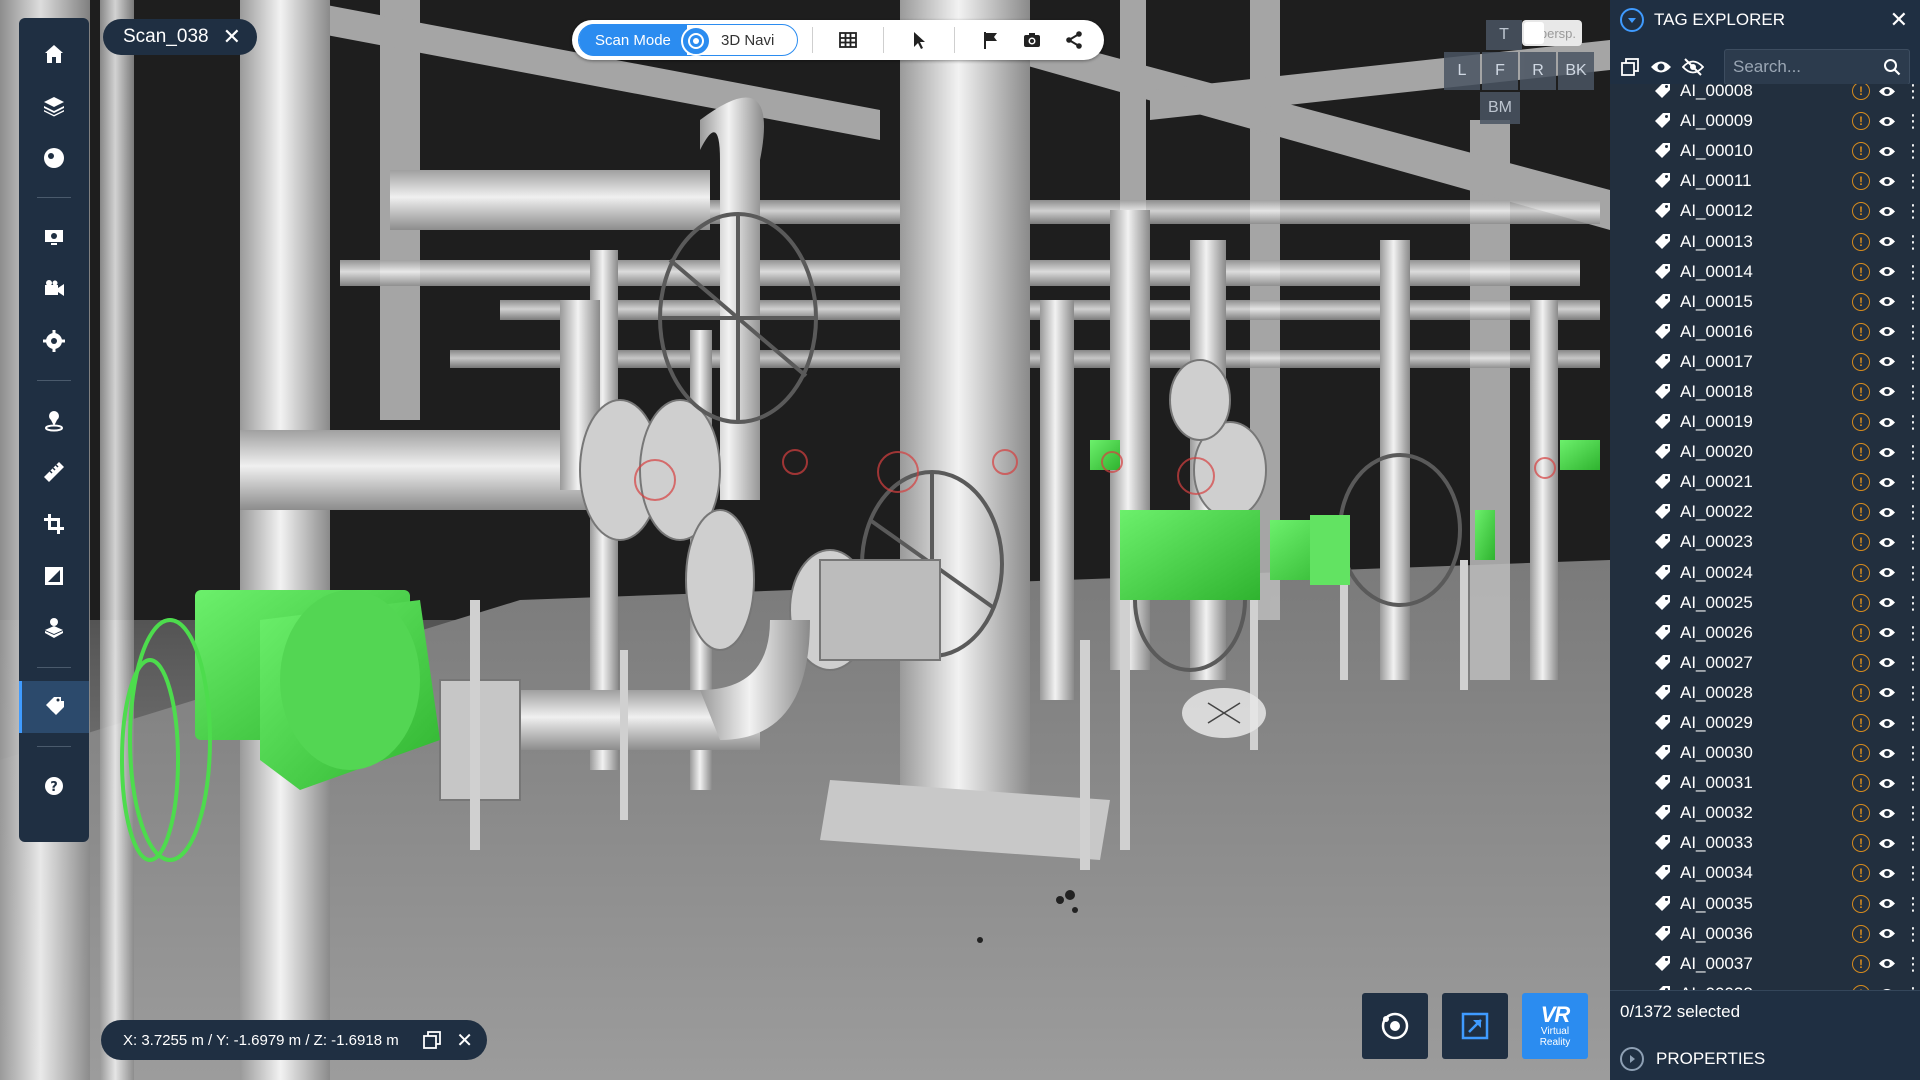  What do you see at coordinates (1765, 984) in the screenshot?
I see `tag-list-item: AI_00038!⋮` at bounding box center [1765, 984].